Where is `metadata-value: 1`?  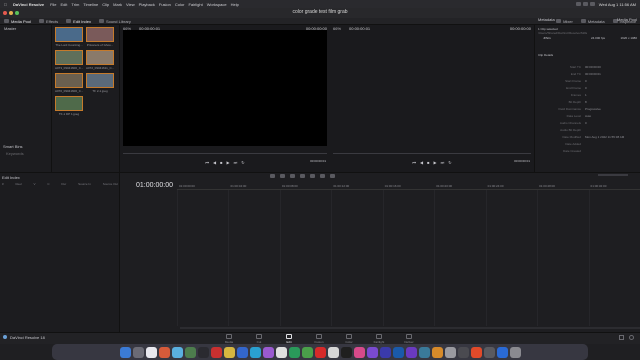
metadata-value: 1 is located at coordinates (586, 95).